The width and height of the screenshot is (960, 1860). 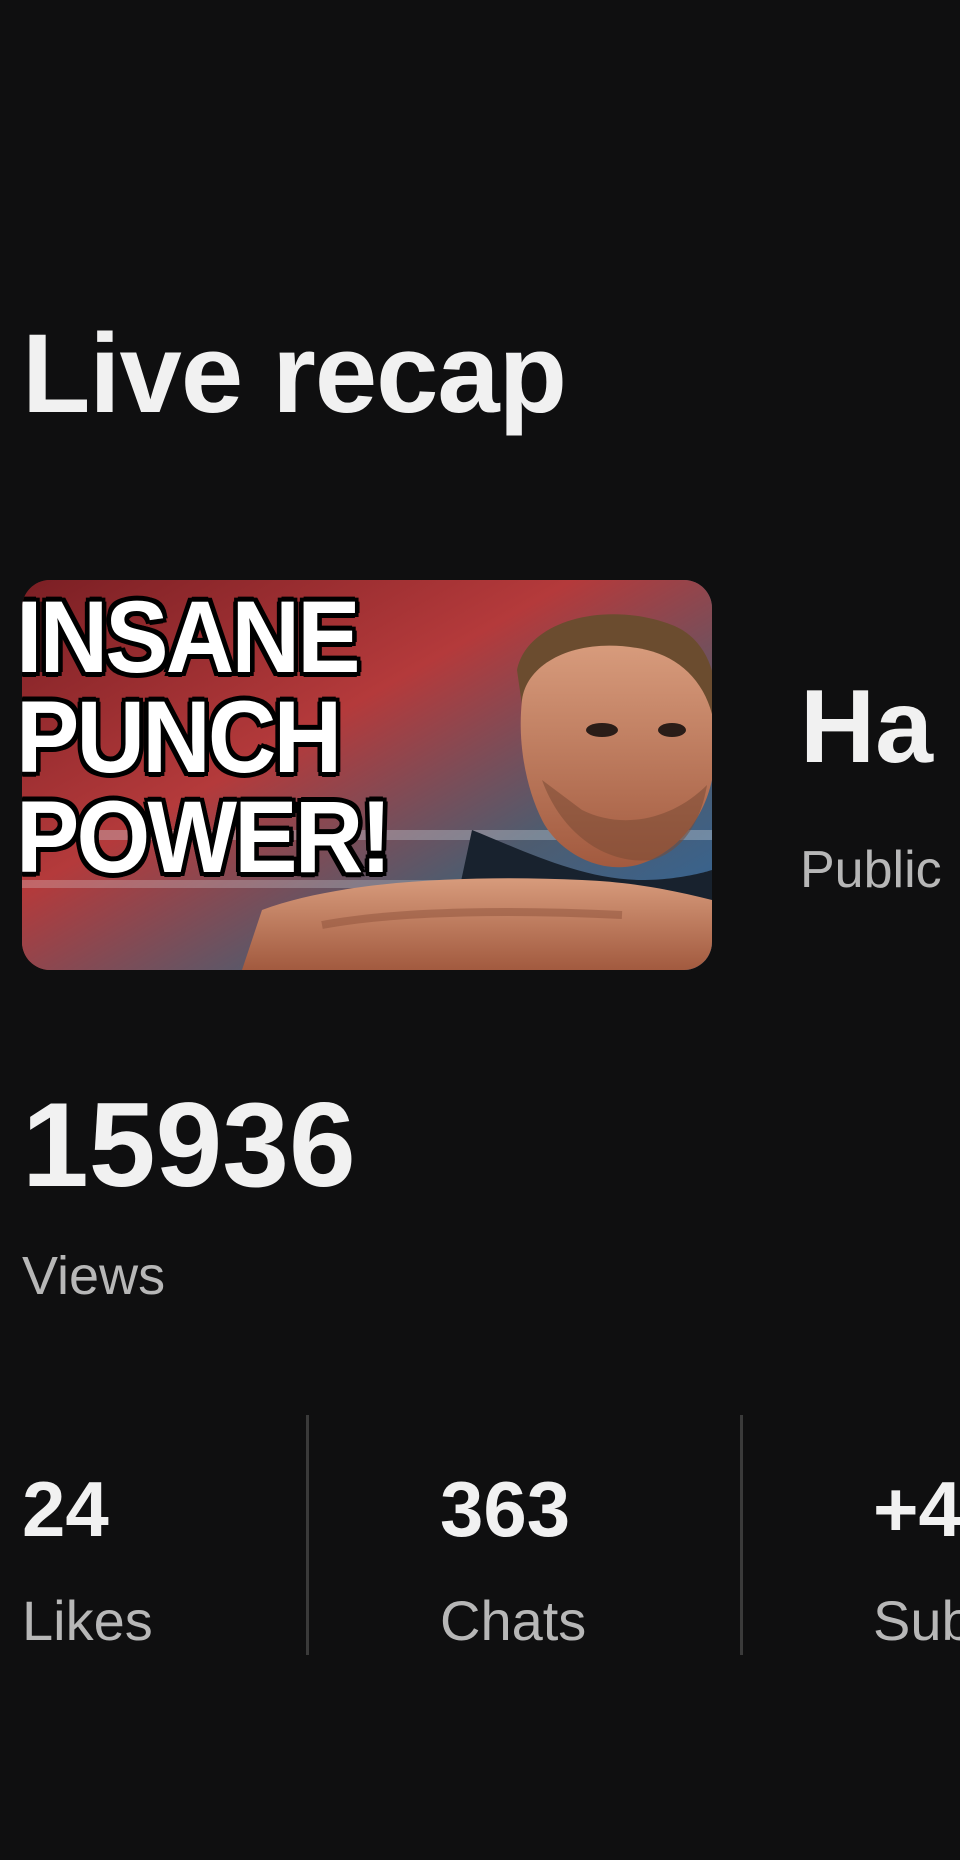 What do you see at coordinates (916, 1561) in the screenshot?
I see `stat-subscribers: +4 Sub` at bounding box center [916, 1561].